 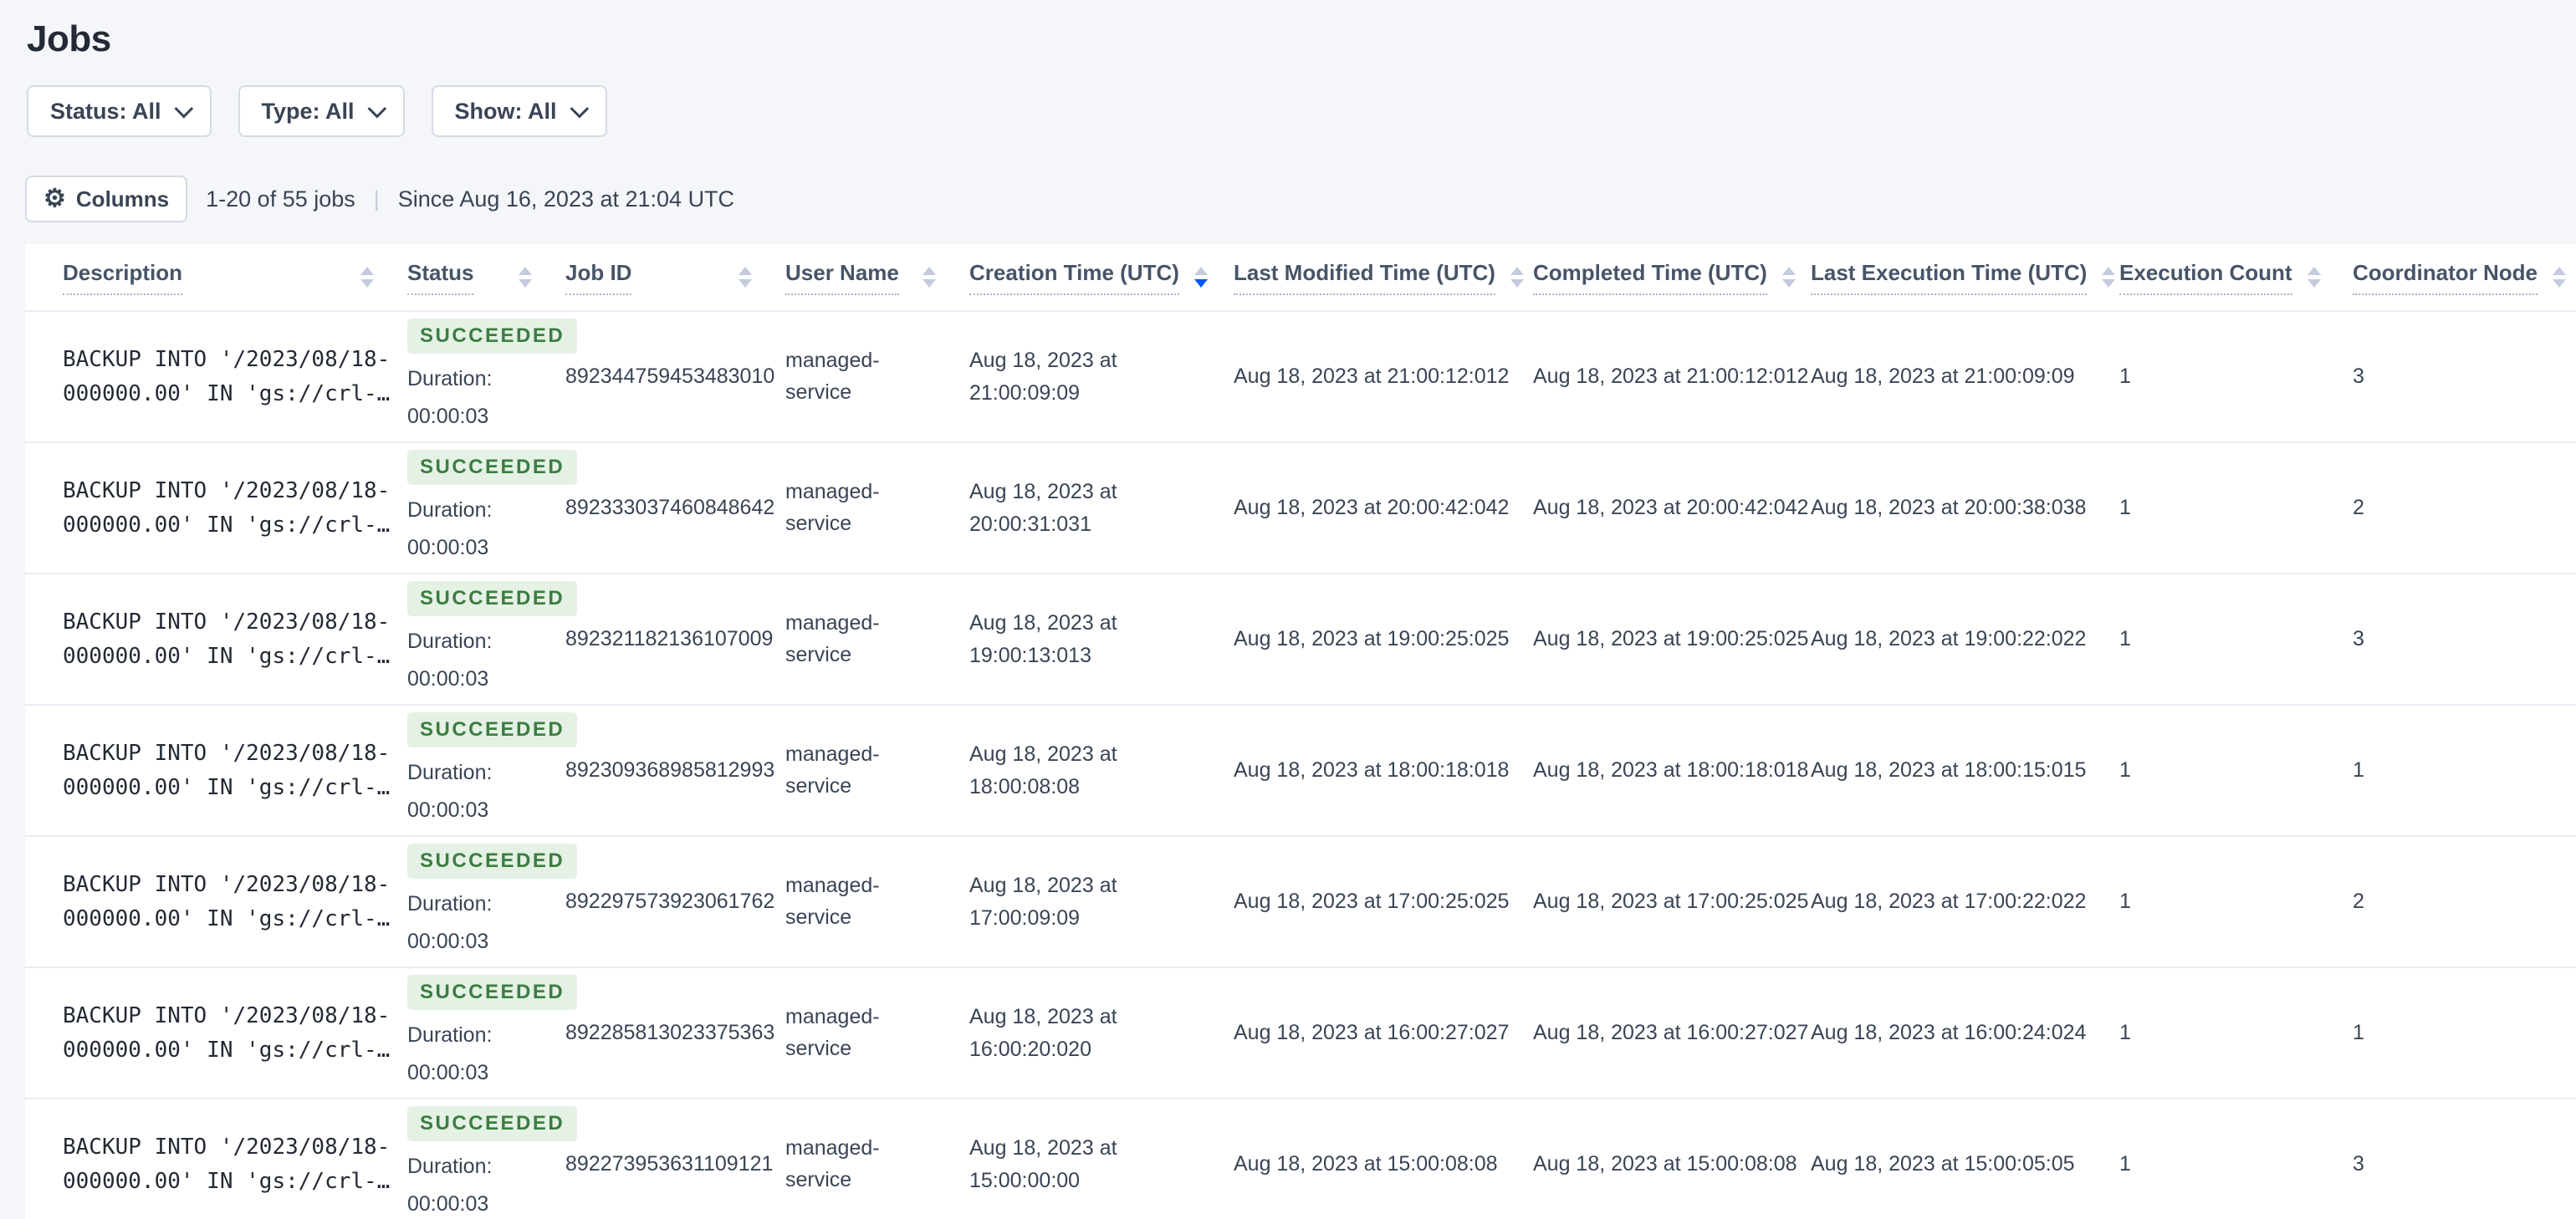 I want to click on column-header-last_execution_time: Last Execution Time (UTC), so click(x=1965, y=278).